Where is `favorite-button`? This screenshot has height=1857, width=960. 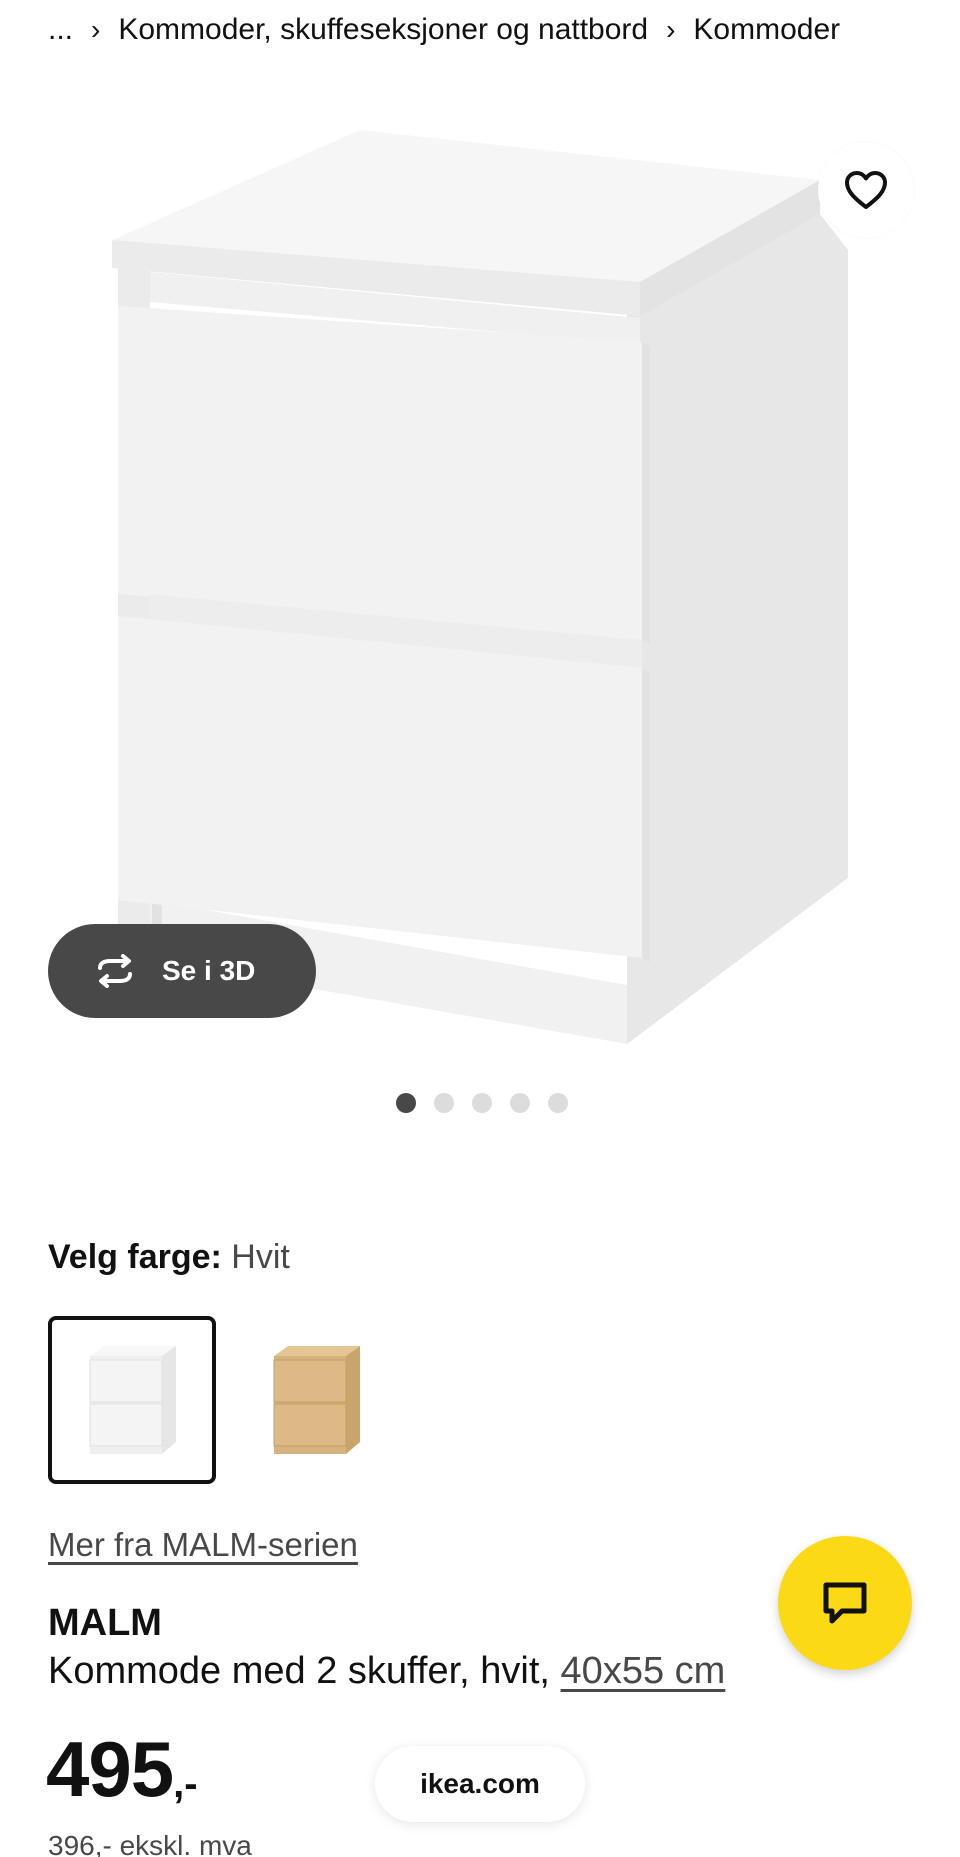 favorite-button is located at coordinates (866, 190).